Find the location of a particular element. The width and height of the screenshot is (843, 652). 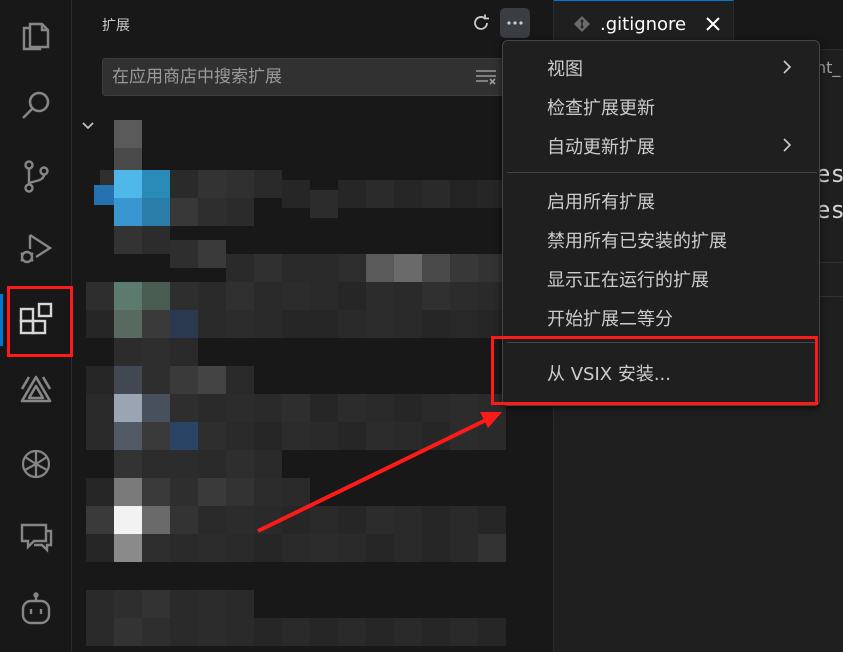

menu-item-label: 启用所有扩展 is located at coordinates (601, 202).